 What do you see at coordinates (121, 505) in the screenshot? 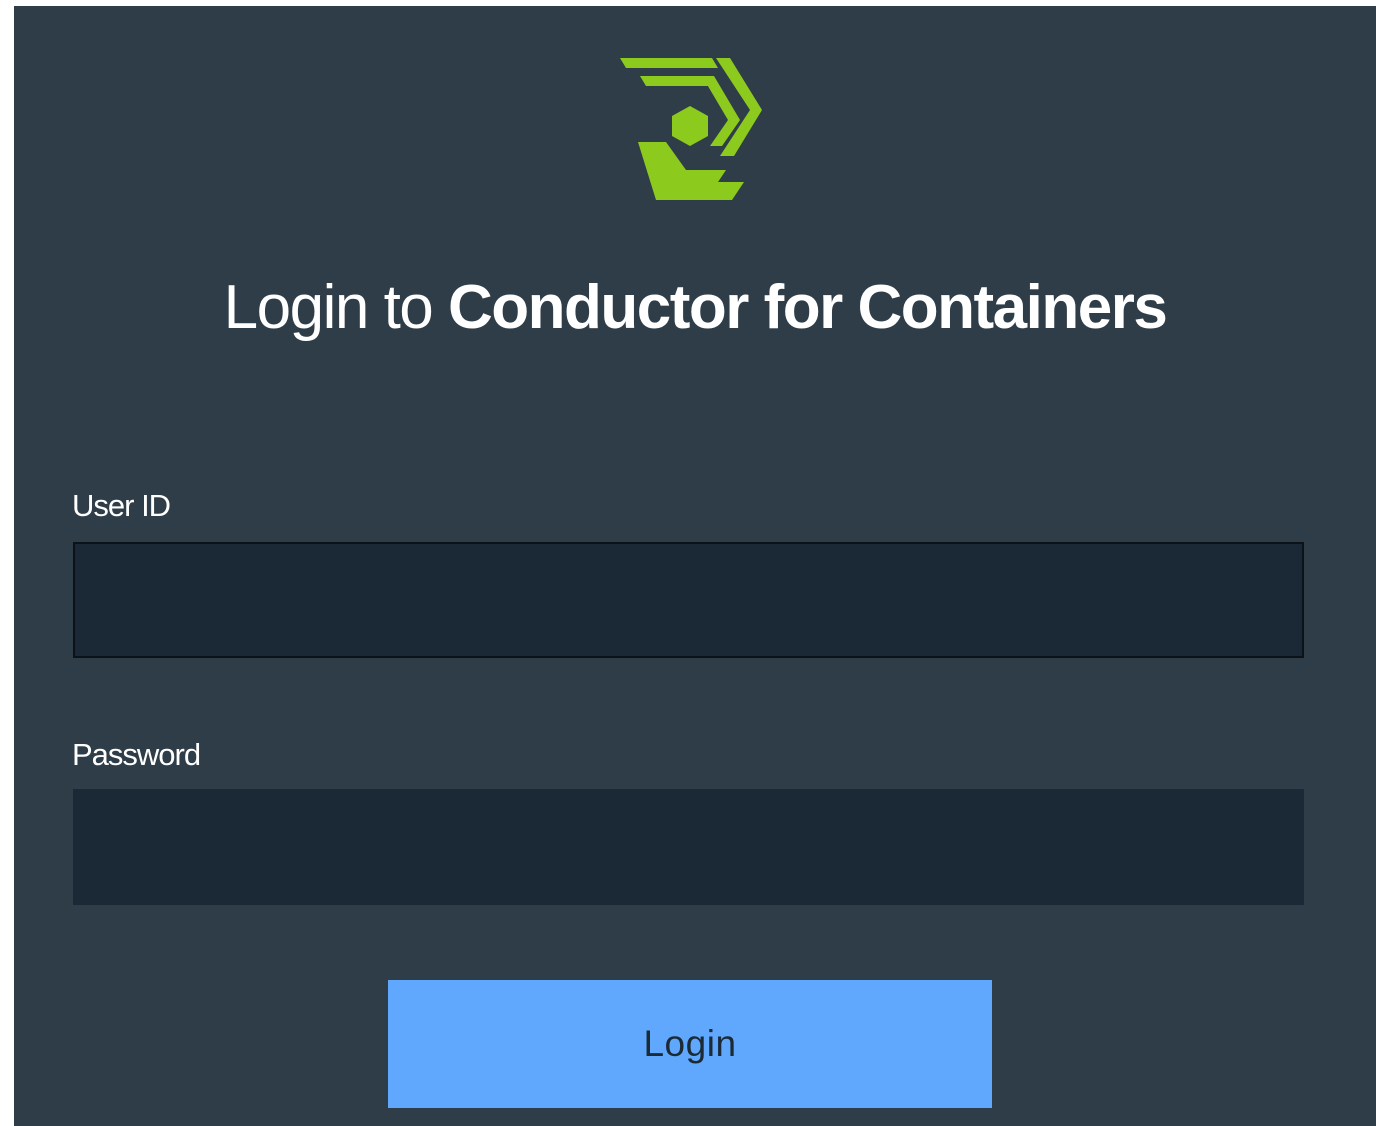
I see `user-id-label: User ID` at bounding box center [121, 505].